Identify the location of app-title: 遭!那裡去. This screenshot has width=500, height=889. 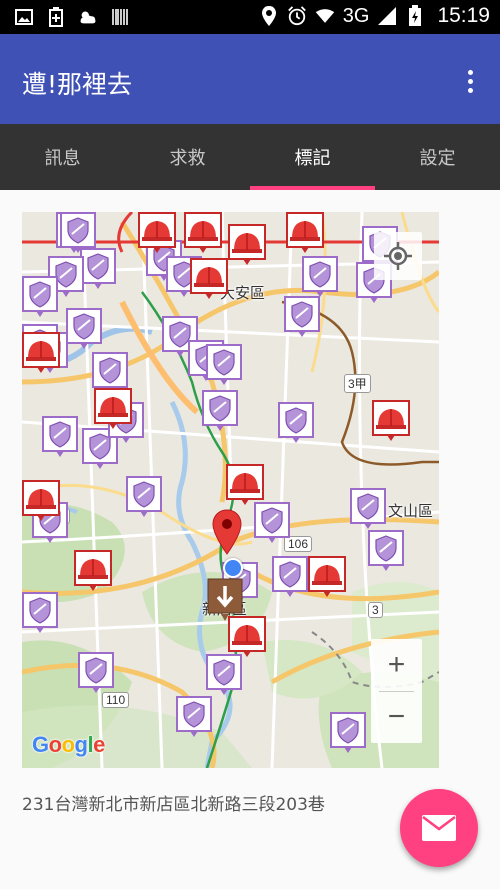
(77, 84).